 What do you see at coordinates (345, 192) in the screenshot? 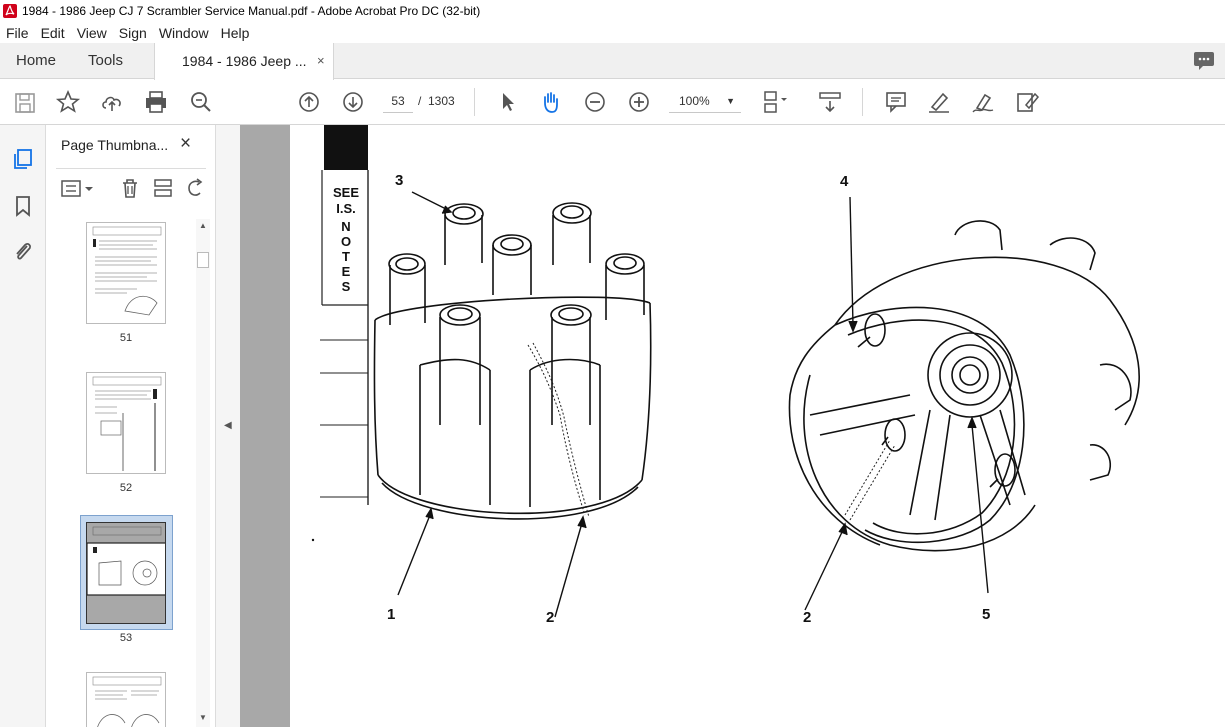
I see `side-note-see: SEE` at bounding box center [345, 192].